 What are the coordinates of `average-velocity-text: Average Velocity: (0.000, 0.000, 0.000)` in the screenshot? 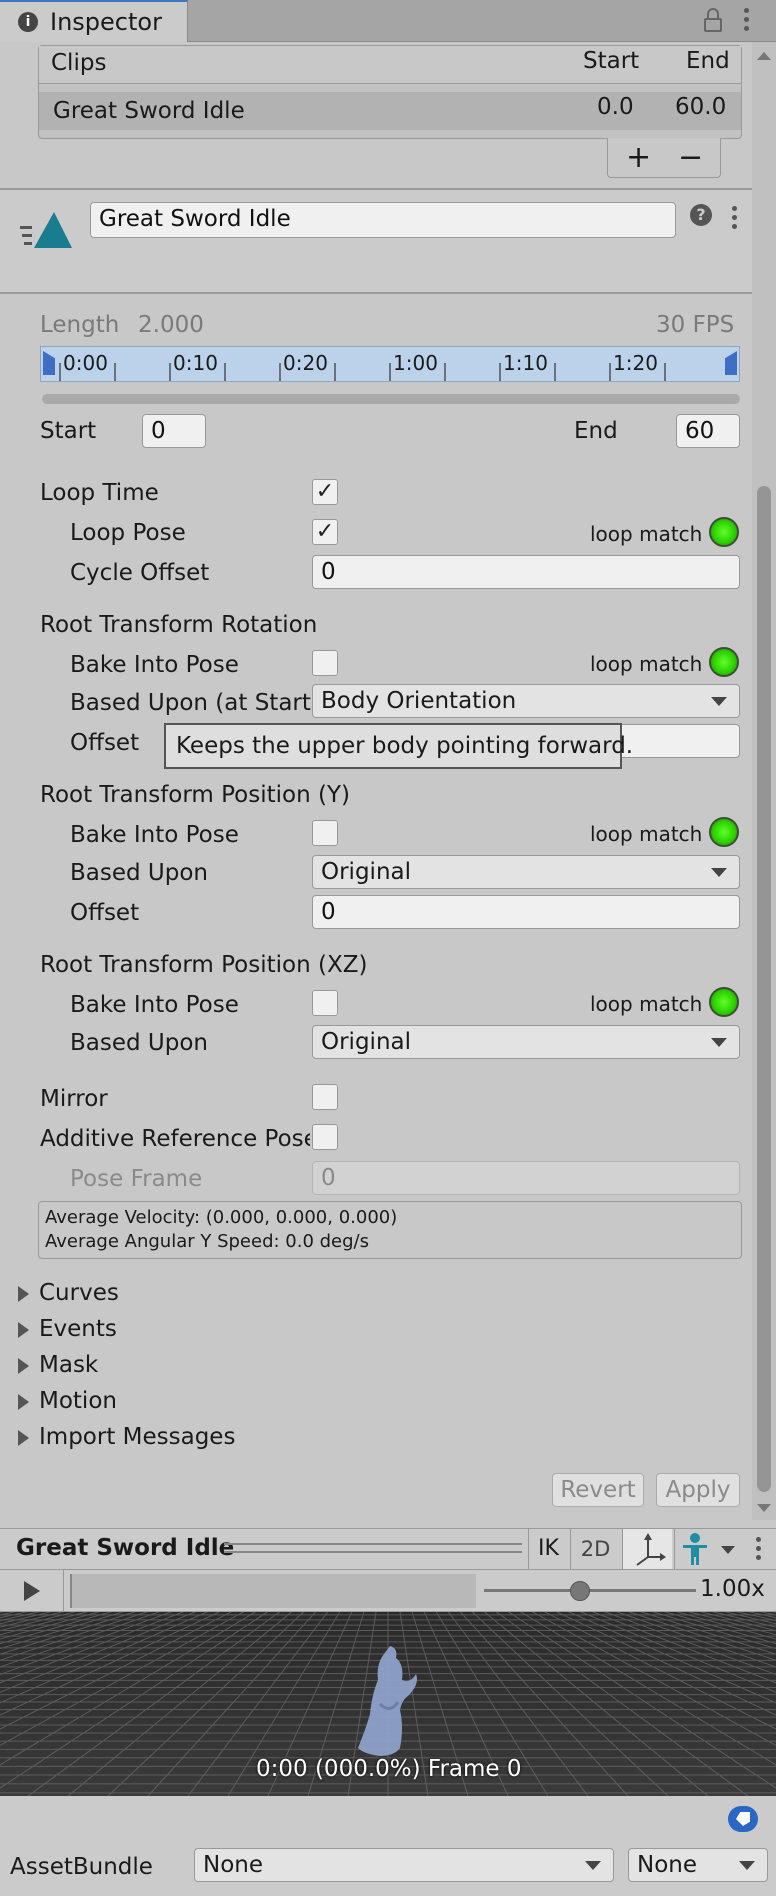 It's located at (221, 1217).